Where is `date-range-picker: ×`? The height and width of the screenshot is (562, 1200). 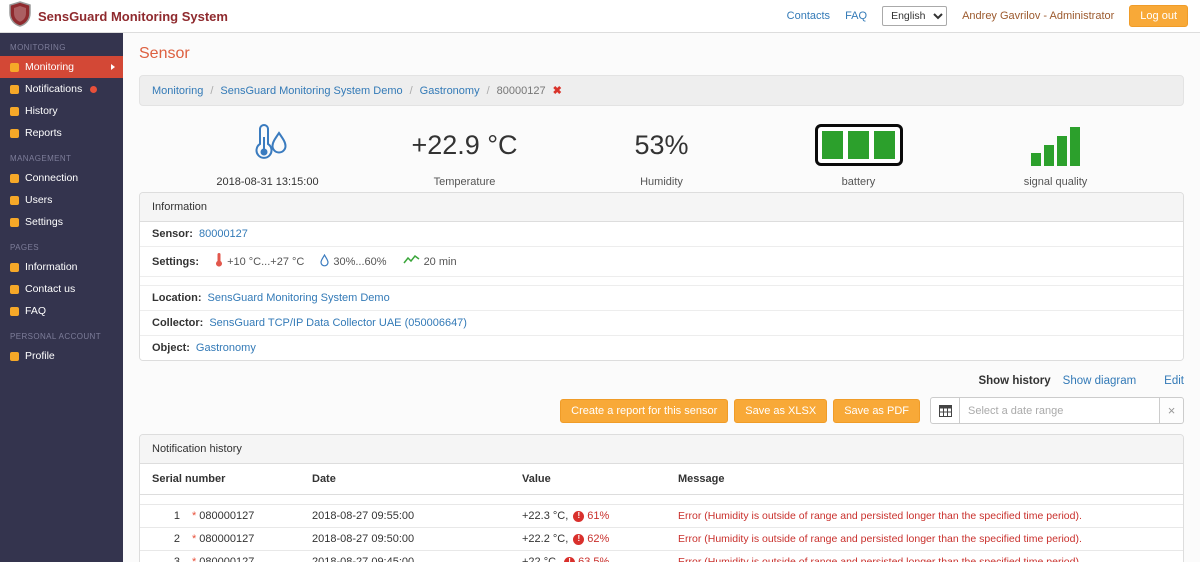
date-range-picker: × is located at coordinates (1057, 410).